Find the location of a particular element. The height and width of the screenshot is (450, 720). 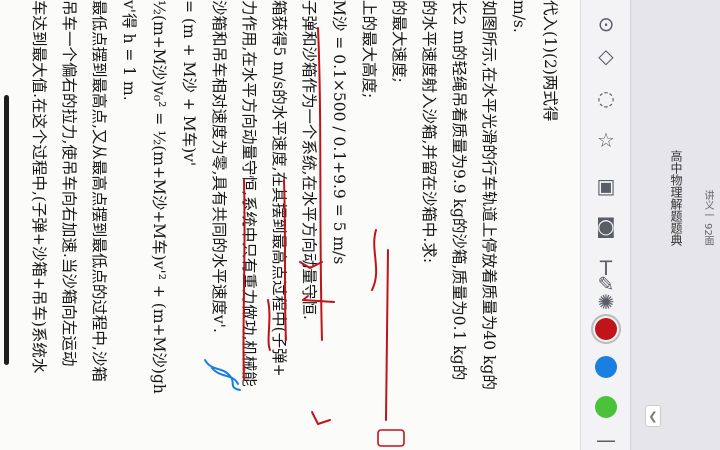

doc-line-13: = (m + M沙 + M车)v' is located at coordinates (189, 83).